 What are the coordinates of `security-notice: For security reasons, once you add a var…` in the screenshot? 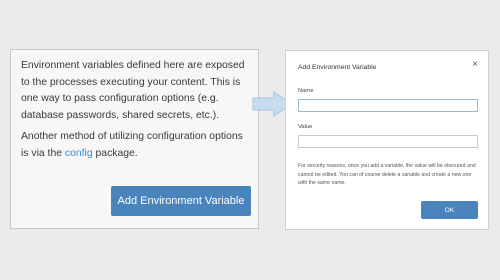 It's located at (387, 174).